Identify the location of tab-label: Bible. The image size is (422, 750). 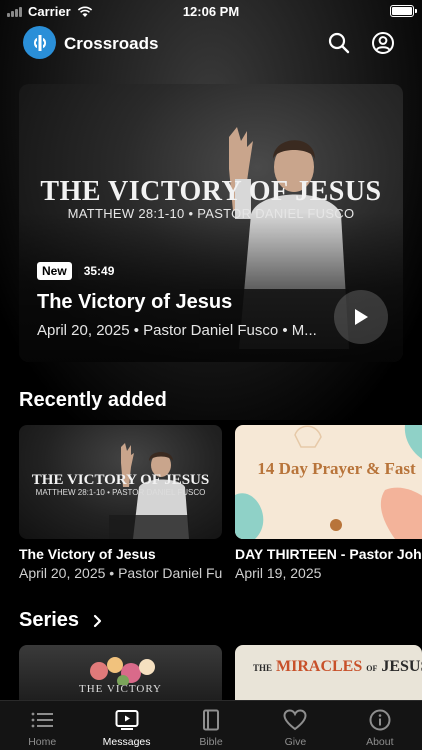
(211, 742).